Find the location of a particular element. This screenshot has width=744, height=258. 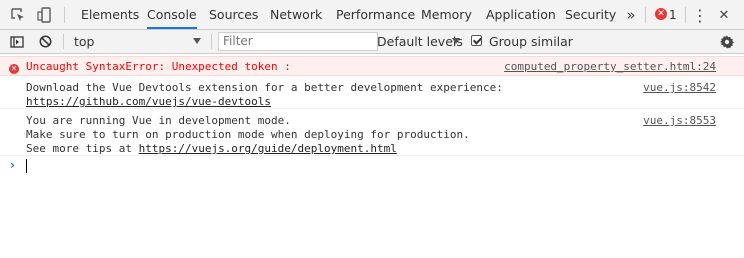

text-caret is located at coordinates (26, 166).